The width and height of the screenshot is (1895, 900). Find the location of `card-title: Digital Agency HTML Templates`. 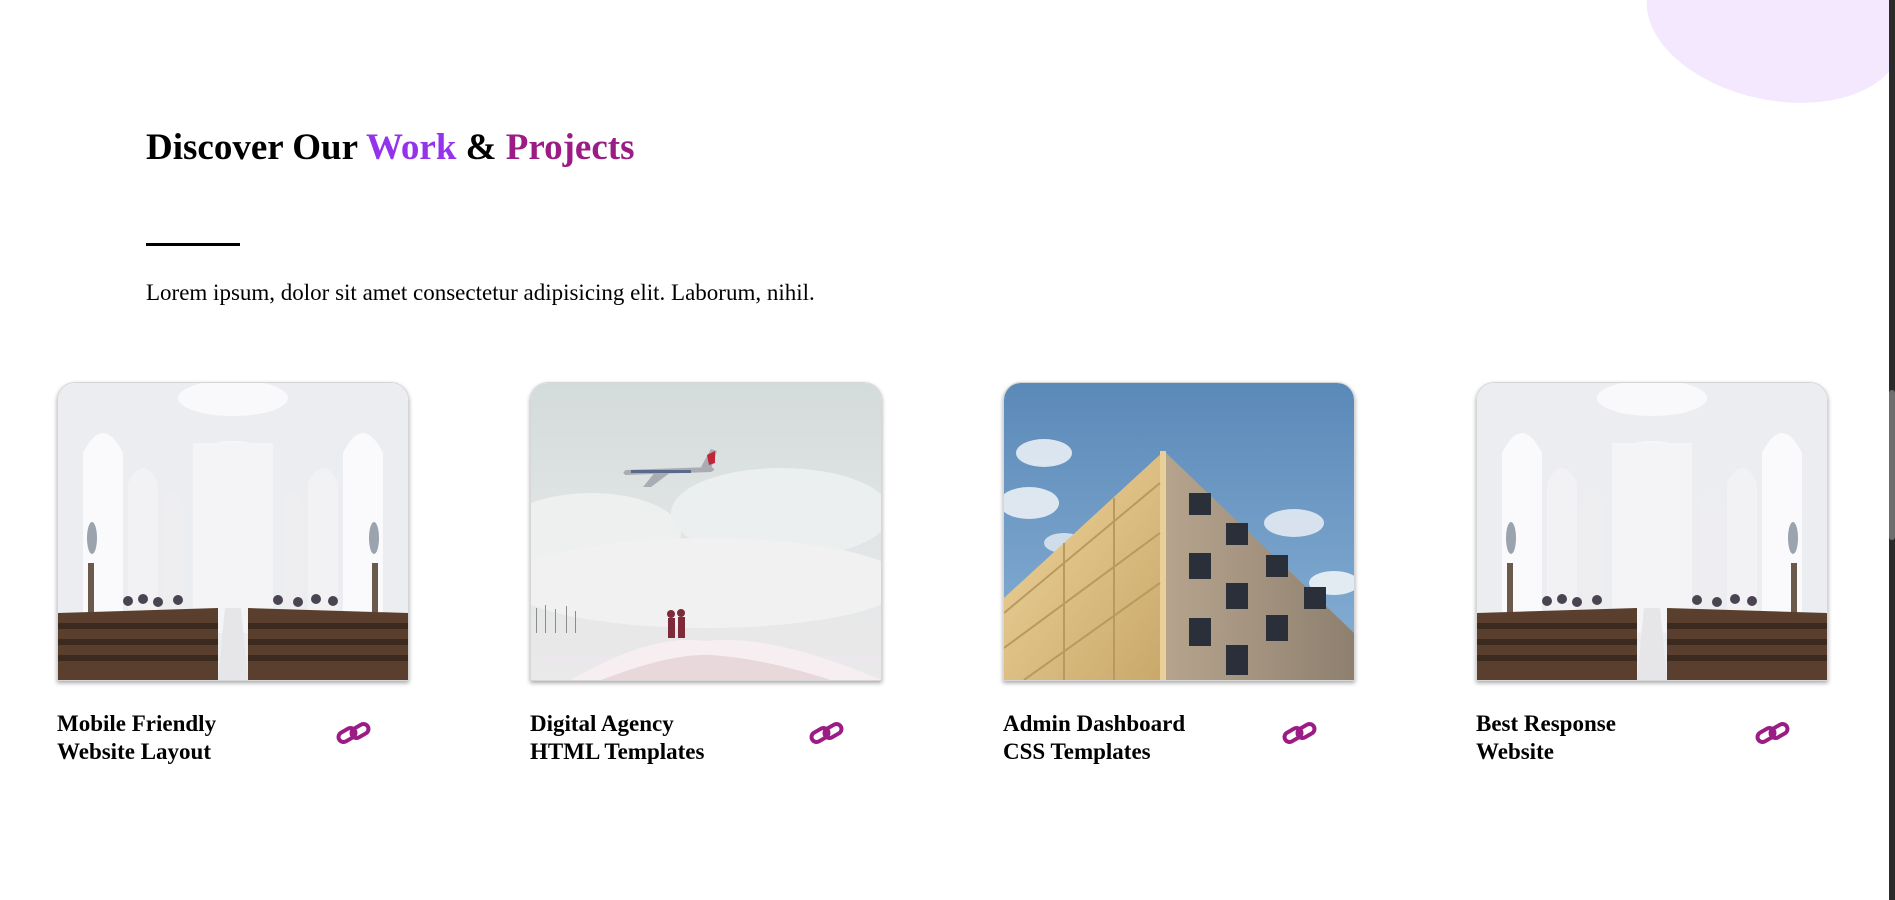

card-title: Digital Agency HTML Templates is located at coordinates (650, 738).